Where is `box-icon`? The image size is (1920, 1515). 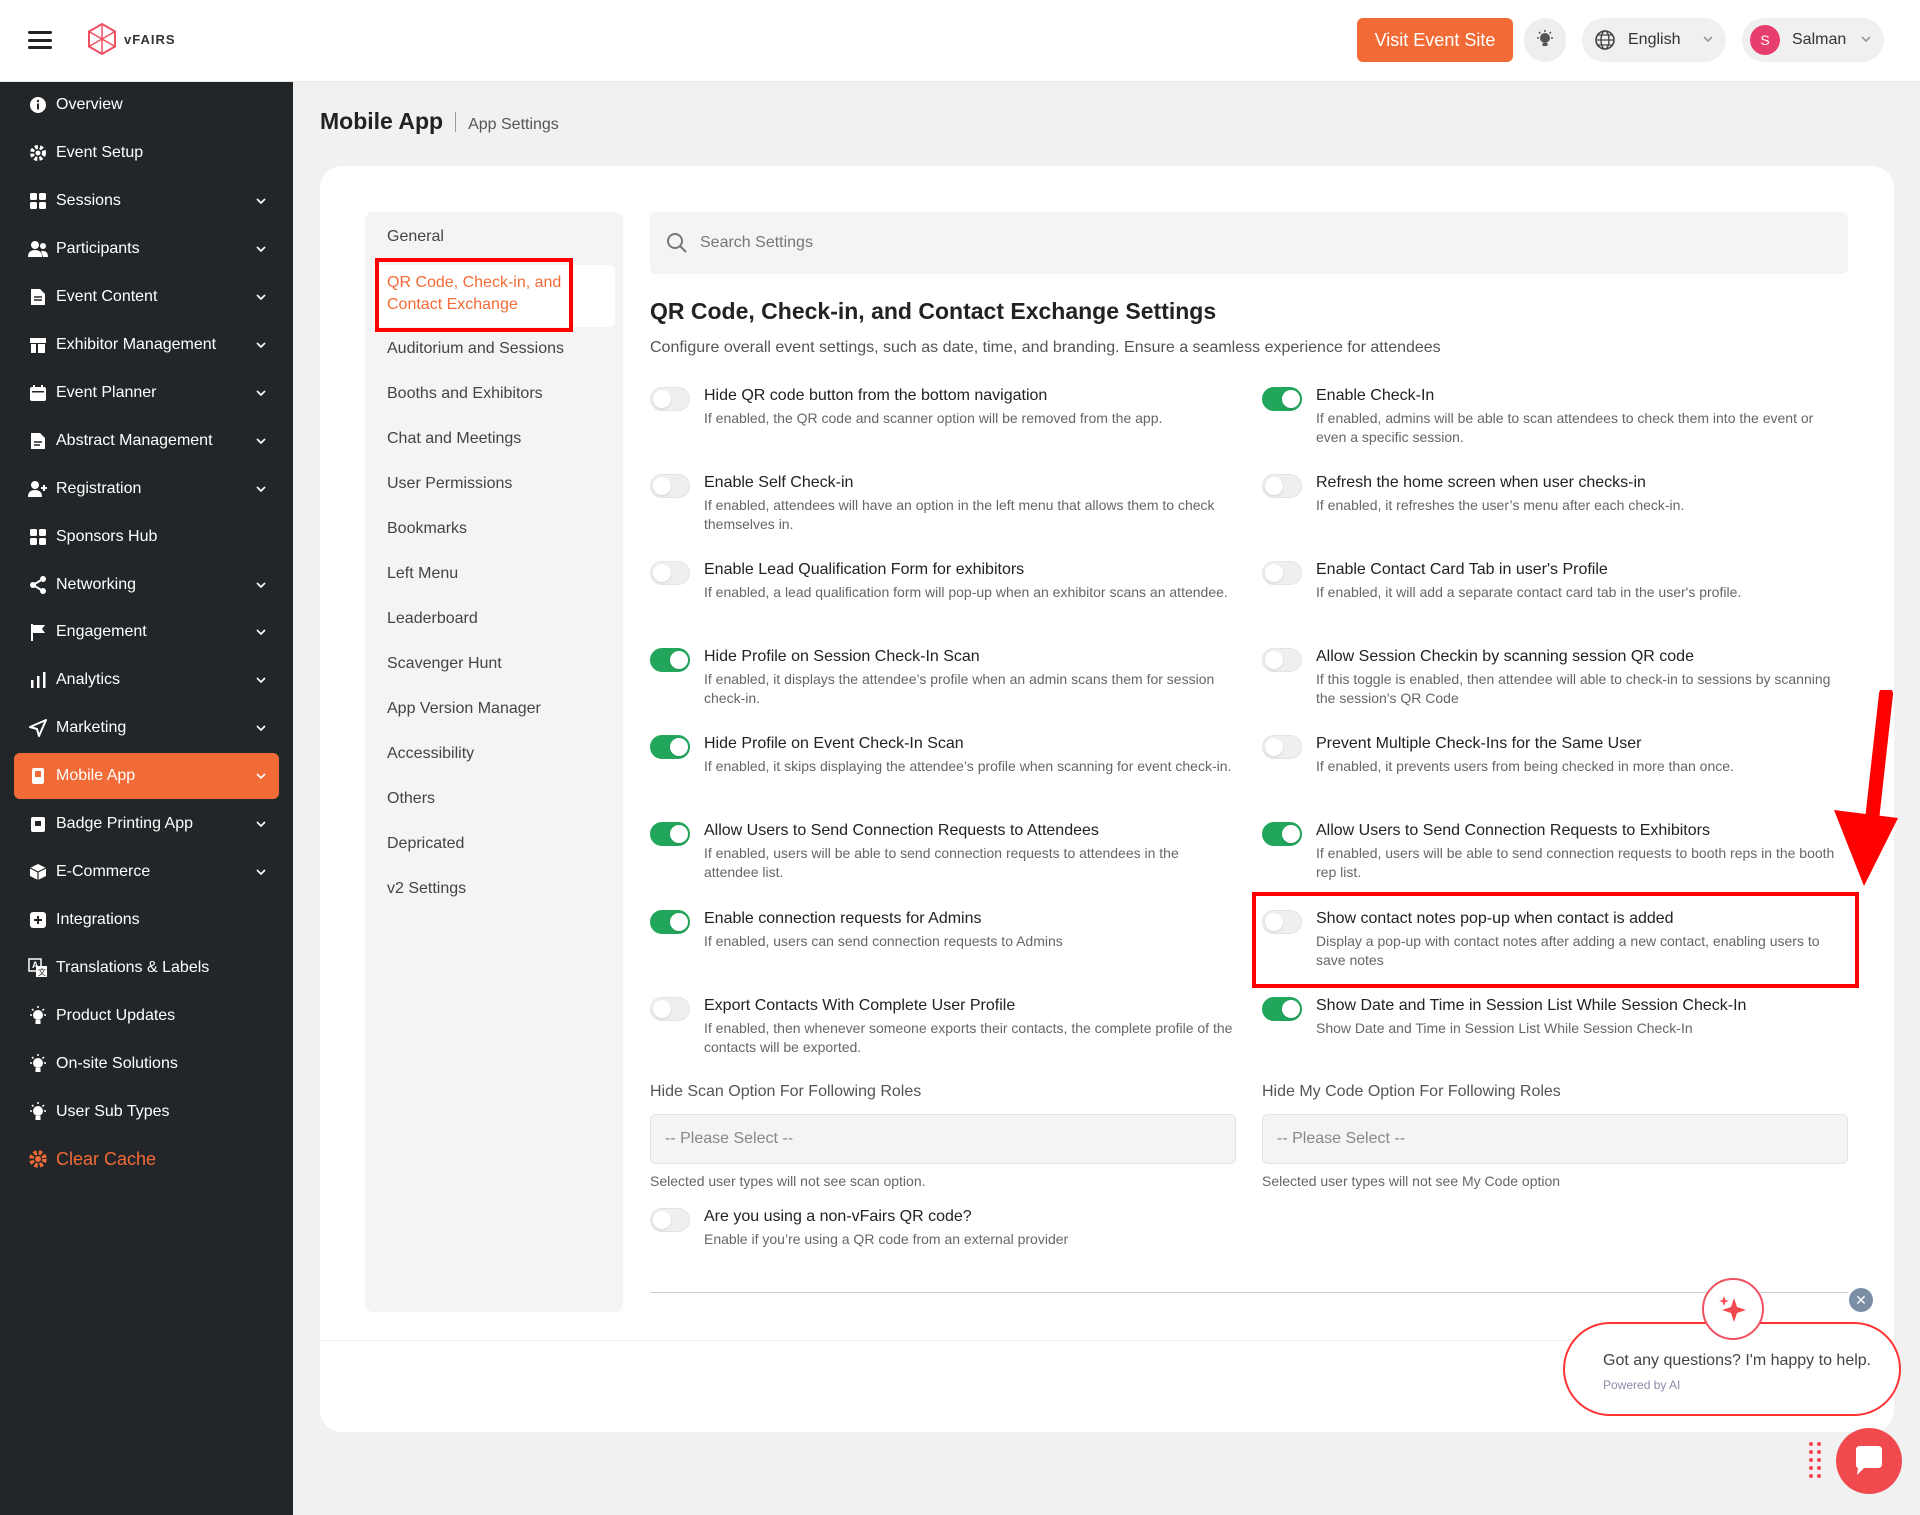 box-icon is located at coordinates (38, 872).